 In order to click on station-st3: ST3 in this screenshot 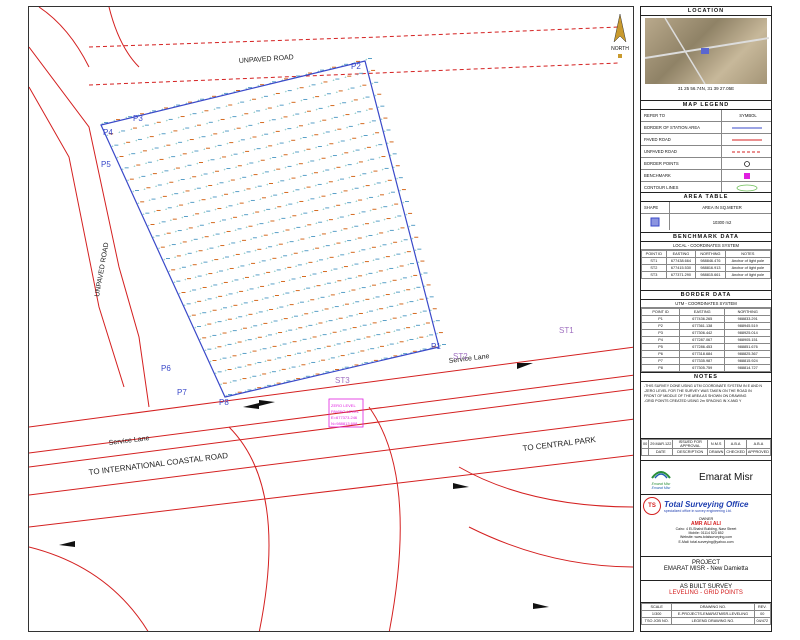, I will do `click(342, 380)`.